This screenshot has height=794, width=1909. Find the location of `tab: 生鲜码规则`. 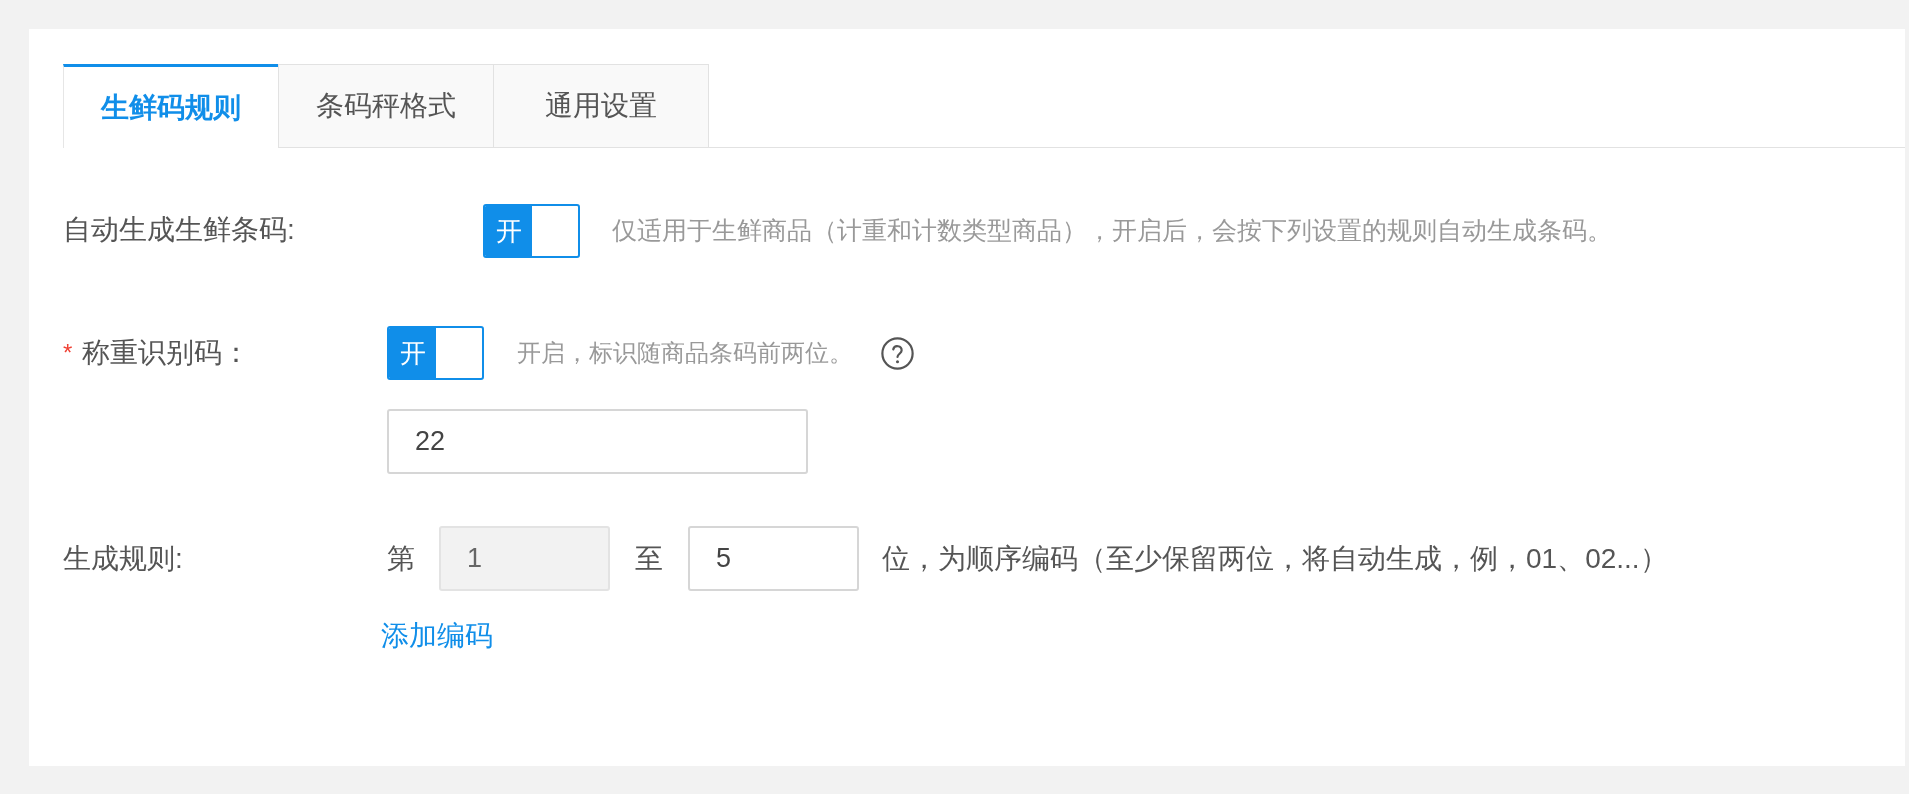

tab: 生鲜码规则 is located at coordinates (171, 106).